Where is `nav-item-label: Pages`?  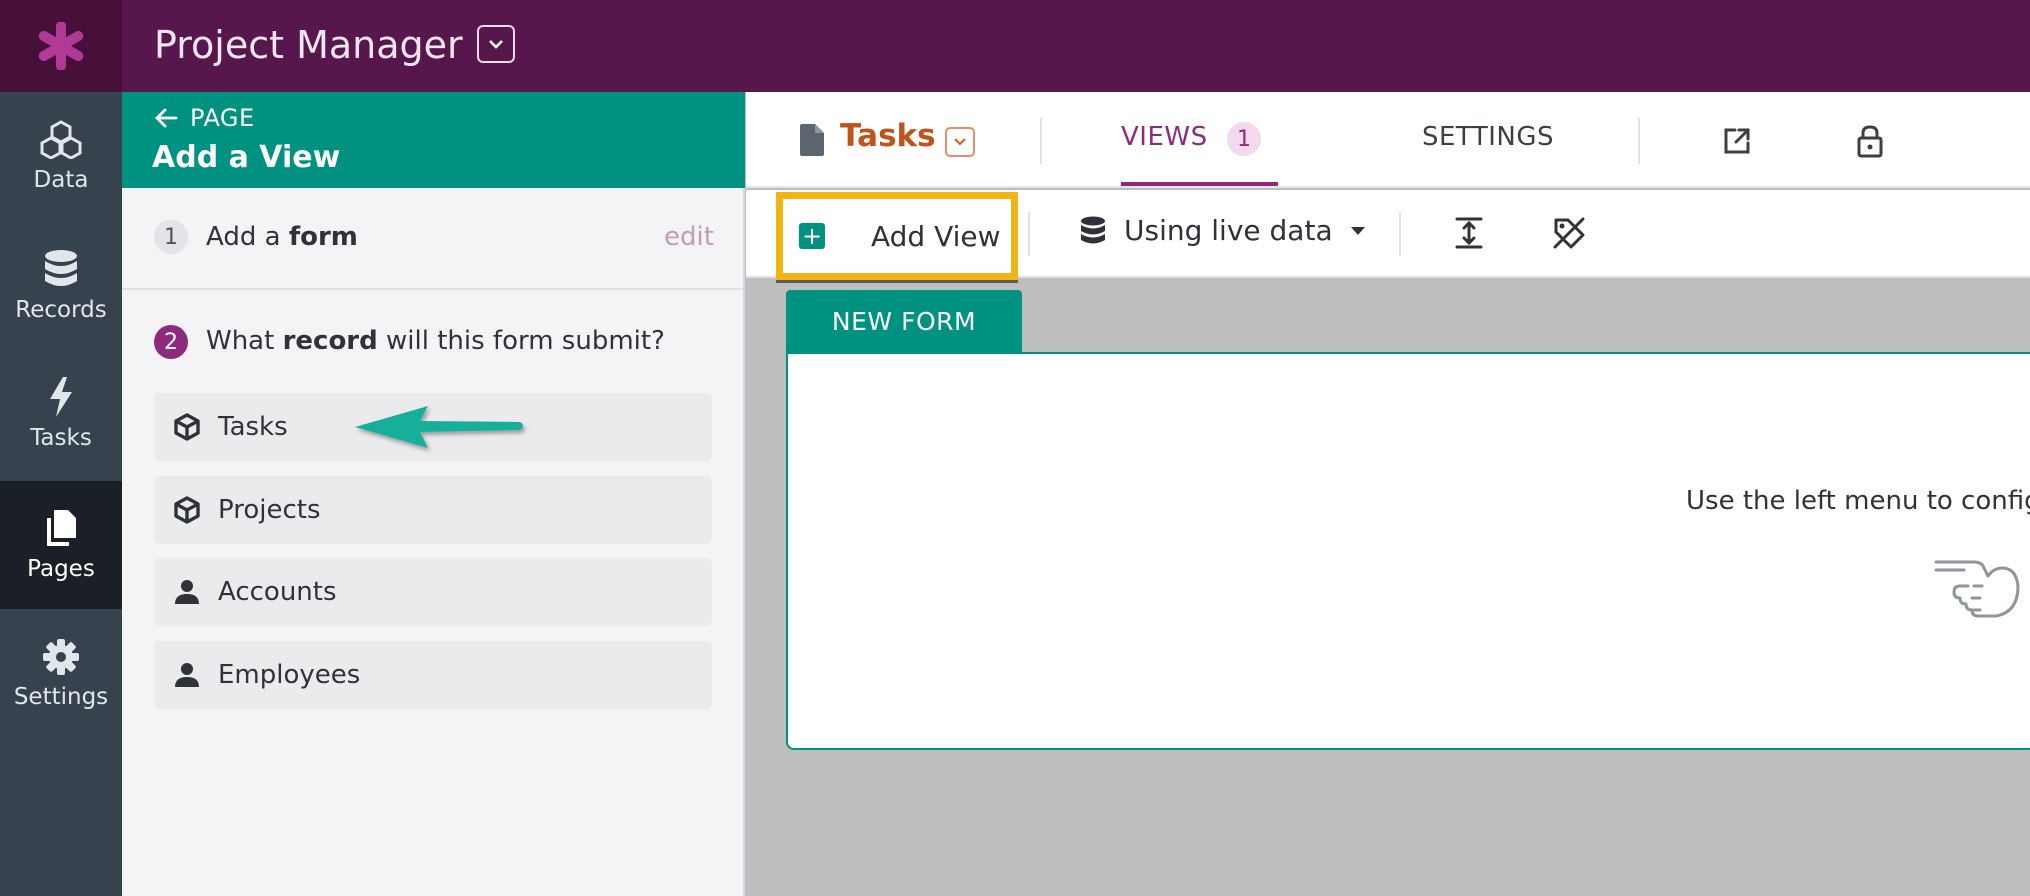 nav-item-label: Pages is located at coordinates (61, 569).